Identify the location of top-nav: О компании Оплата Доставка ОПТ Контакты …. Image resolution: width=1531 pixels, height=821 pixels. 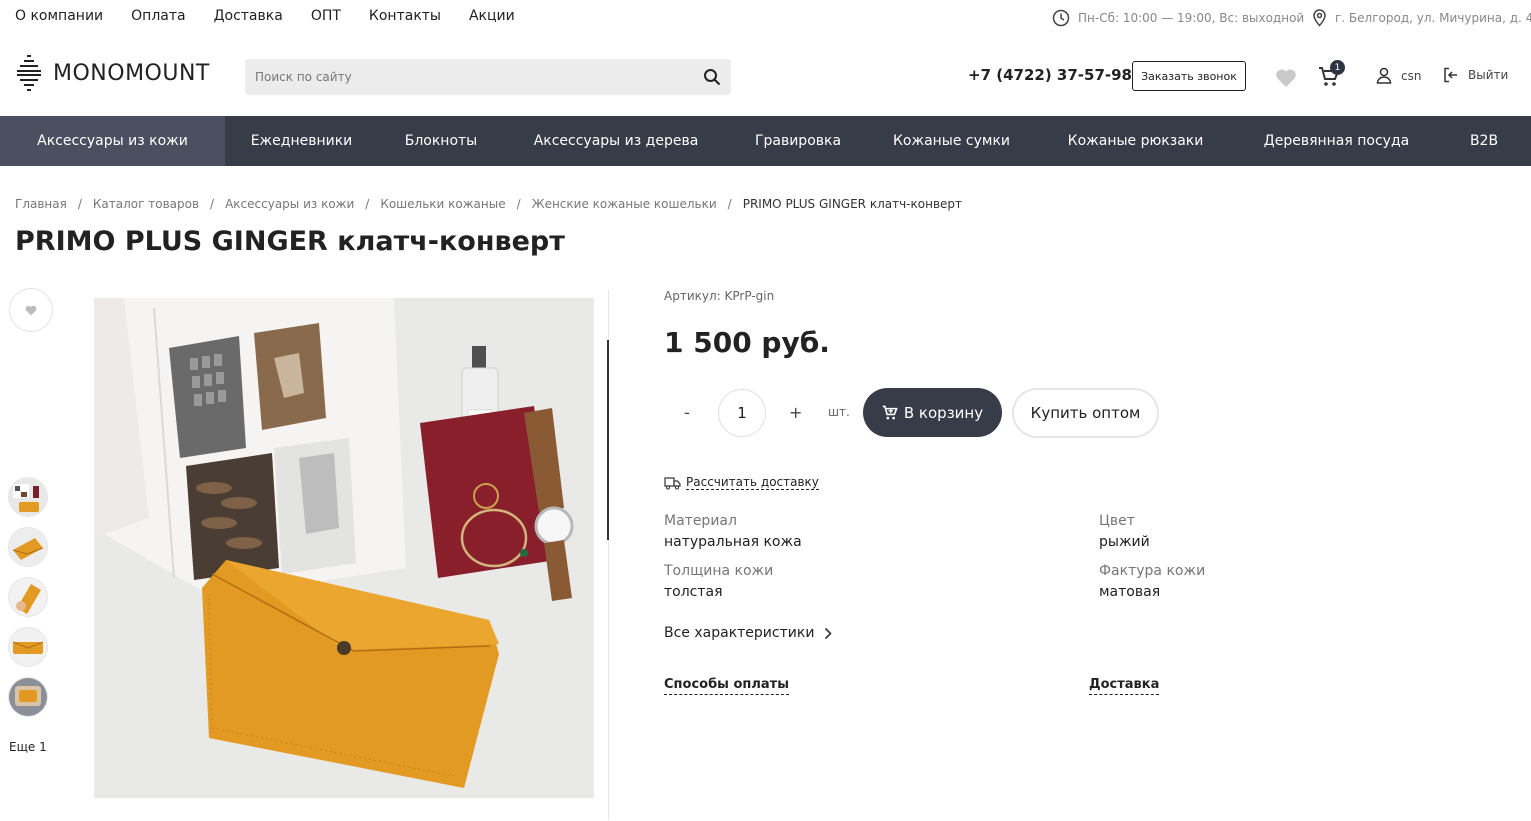
(279, 16).